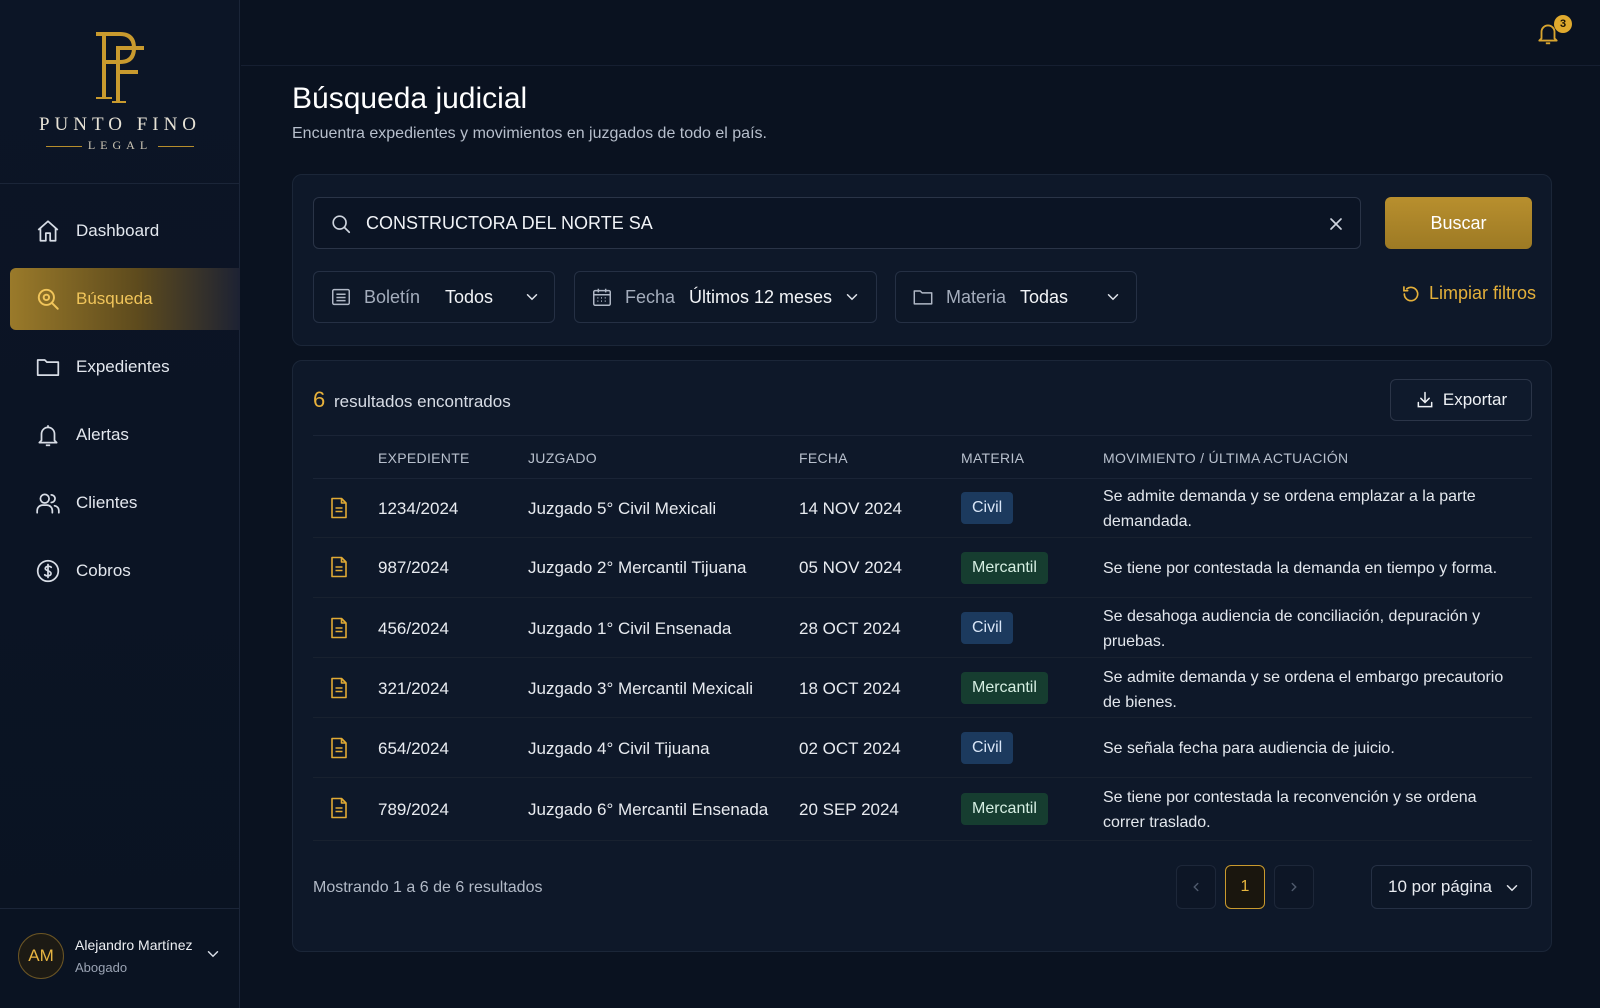  What do you see at coordinates (319, 399) in the screenshot?
I see `results-count-number: 6` at bounding box center [319, 399].